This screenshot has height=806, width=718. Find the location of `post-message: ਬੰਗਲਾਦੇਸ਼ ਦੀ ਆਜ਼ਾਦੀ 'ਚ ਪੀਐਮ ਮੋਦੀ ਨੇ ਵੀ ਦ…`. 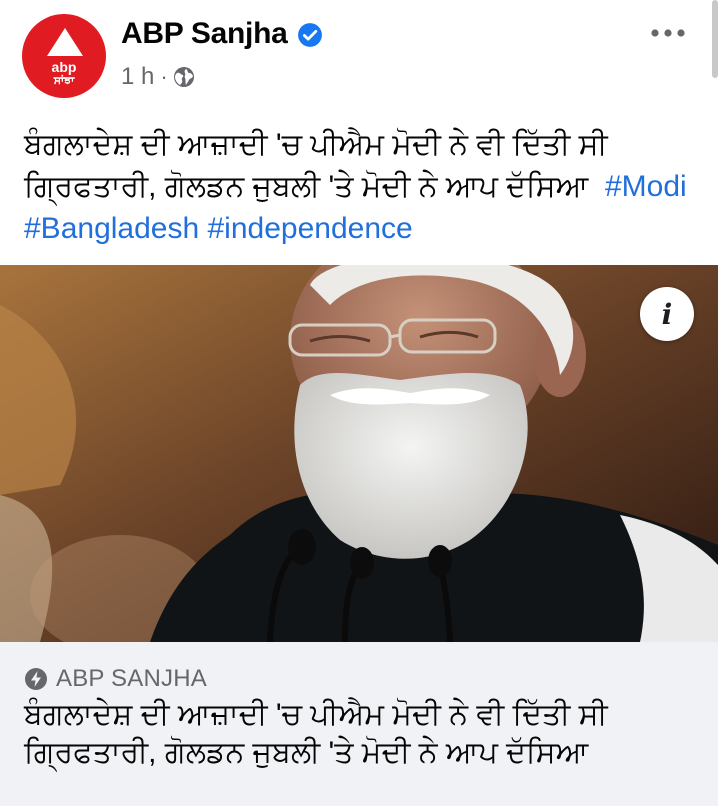

post-message: ਬੰਗਲਾਦੇਸ਼ ਦੀ ਆਜ਼ਾਦੀ 'ਚ ਪੀਐਮ ਮੋਦੀ ਨੇ ਵੀ ਦ… is located at coordinates (364, 187).